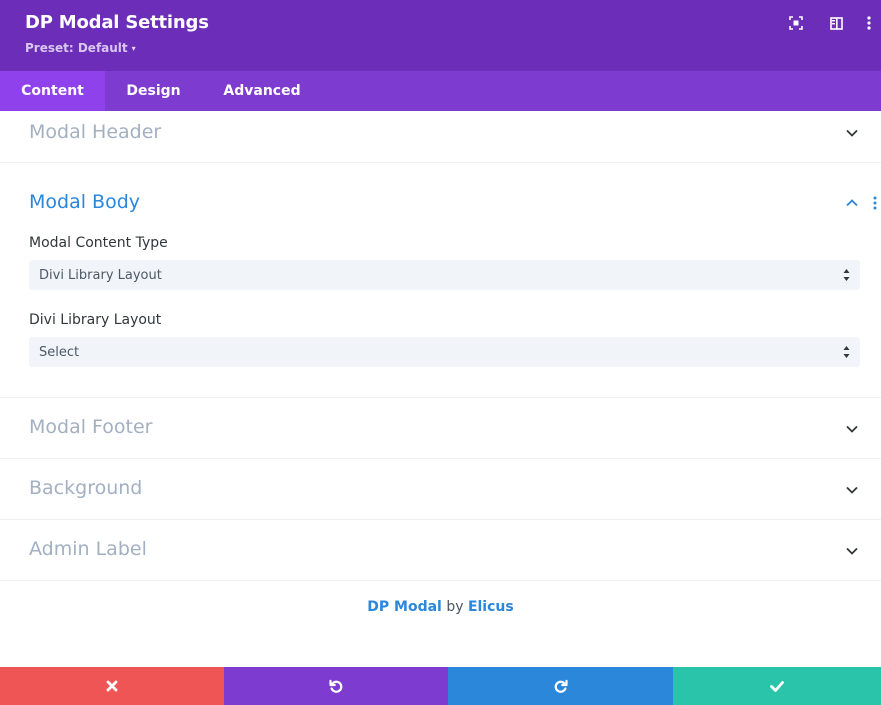  I want to click on section-admin-label: Admin Label, so click(440, 550).